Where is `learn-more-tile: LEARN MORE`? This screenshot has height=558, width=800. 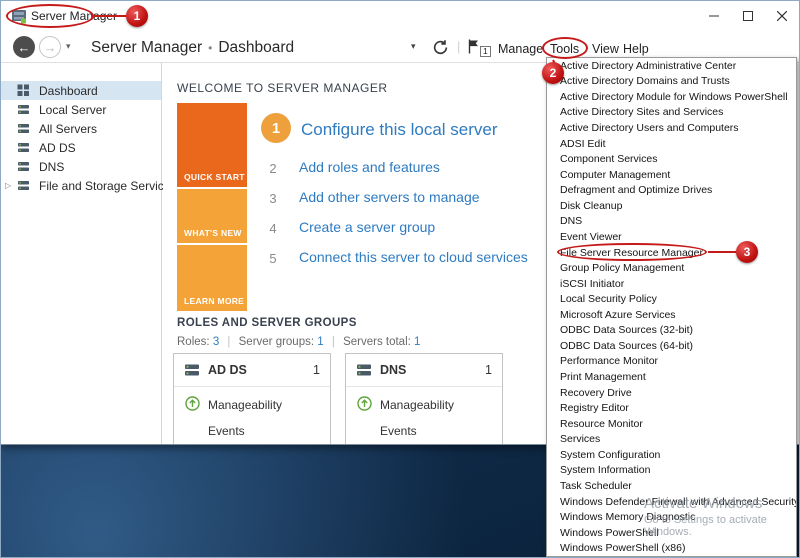 learn-more-tile: LEARN MORE is located at coordinates (212, 278).